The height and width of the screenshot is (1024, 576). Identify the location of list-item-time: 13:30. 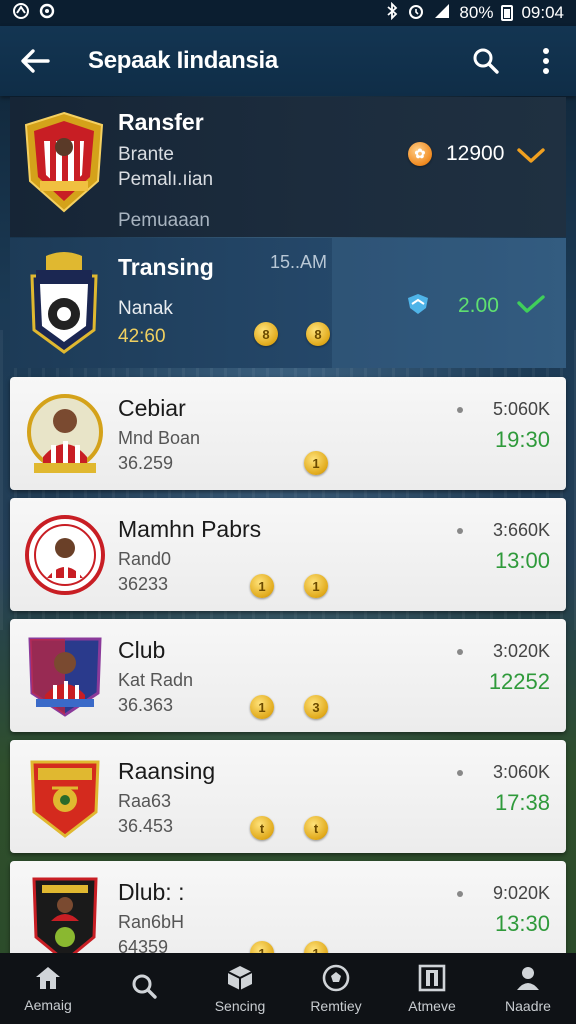
(522, 923).